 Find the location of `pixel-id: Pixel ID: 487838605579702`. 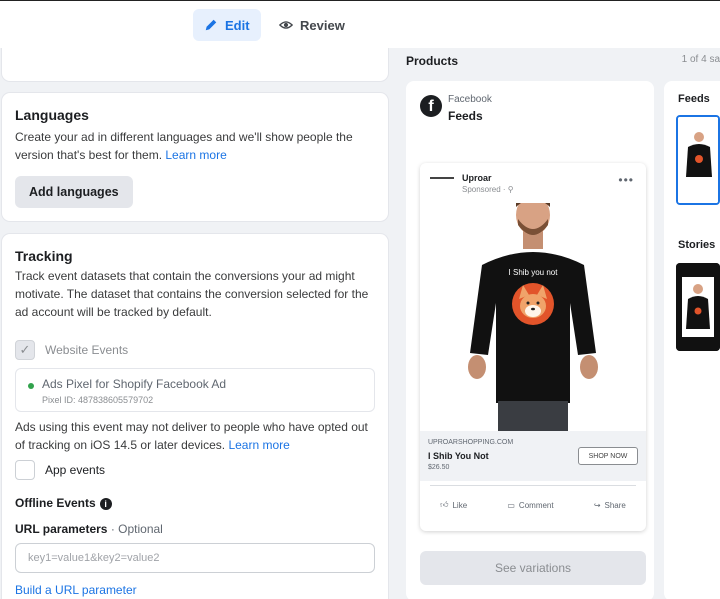

pixel-id: Pixel ID: 487838605579702 is located at coordinates (98, 400).